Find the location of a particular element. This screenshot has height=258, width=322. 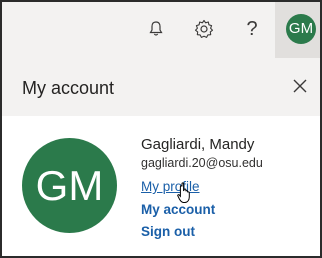

panel-title: My account is located at coordinates (68, 88).